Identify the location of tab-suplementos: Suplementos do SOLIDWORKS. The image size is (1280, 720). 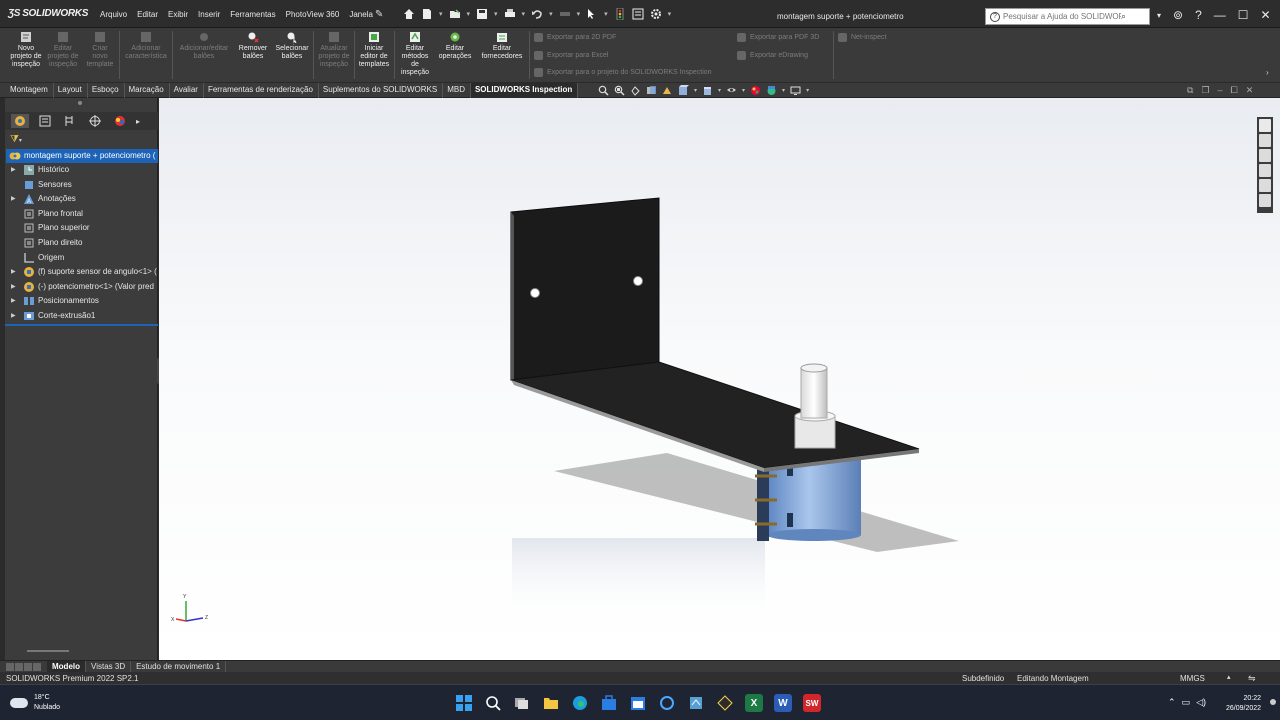
(381, 90).